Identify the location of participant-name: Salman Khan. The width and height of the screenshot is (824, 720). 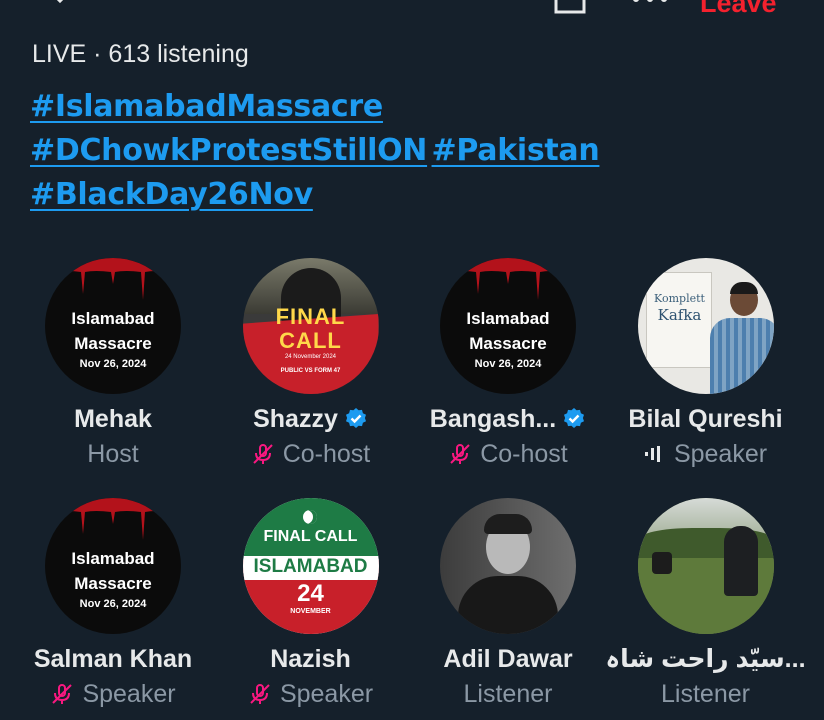
(113, 658).